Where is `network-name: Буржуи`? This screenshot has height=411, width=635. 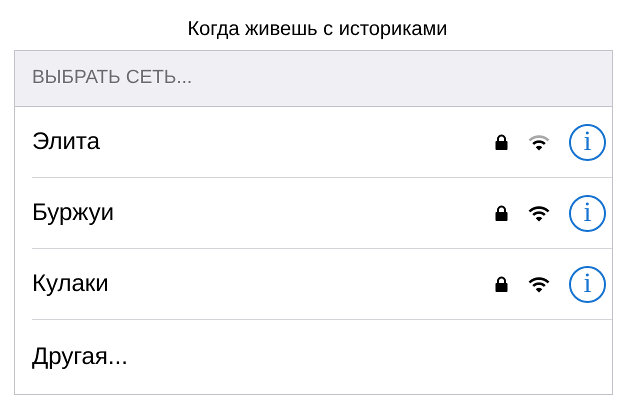 network-name: Буржуи is located at coordinates (74, 213).